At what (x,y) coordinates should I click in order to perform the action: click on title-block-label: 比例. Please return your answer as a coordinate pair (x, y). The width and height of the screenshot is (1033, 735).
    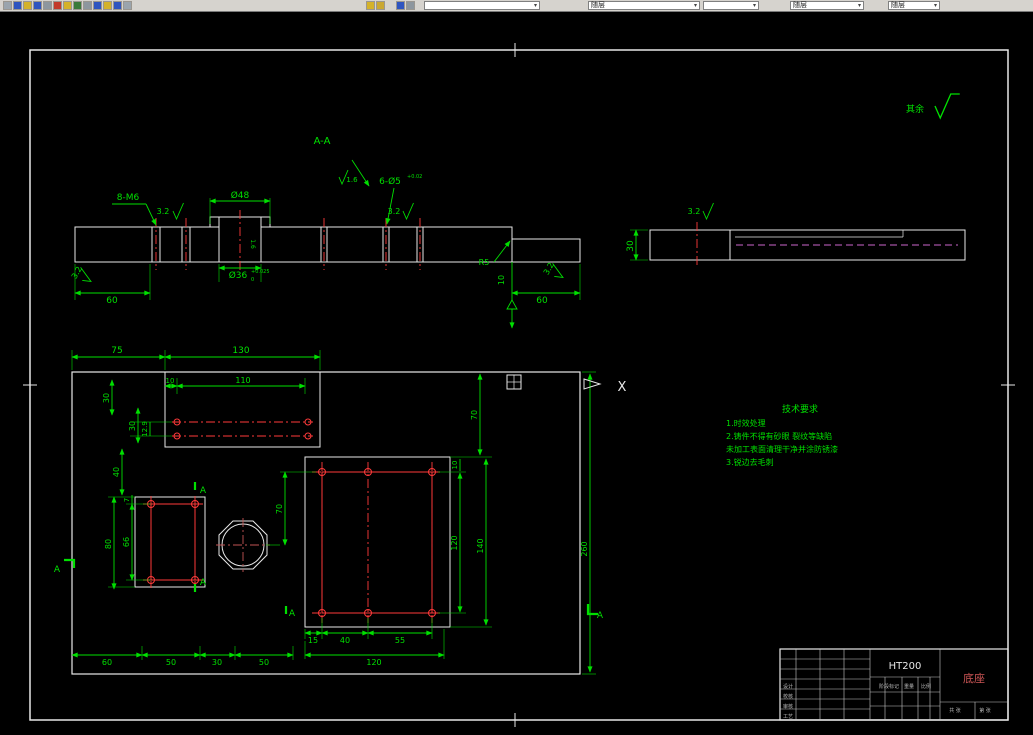
    Looking at the image, I should click on (926, 686).